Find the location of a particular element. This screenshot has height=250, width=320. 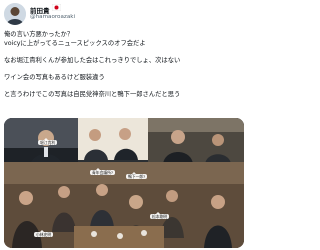

tweet-line: ワイン会の写真もあるけど服装違う is located at coordinates (54, 77).